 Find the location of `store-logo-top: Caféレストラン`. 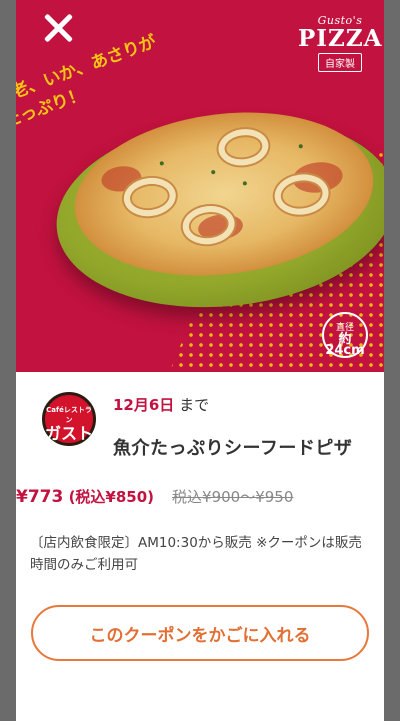

store-logo-top: Caféレストラン is located at coordinates (69, 415).